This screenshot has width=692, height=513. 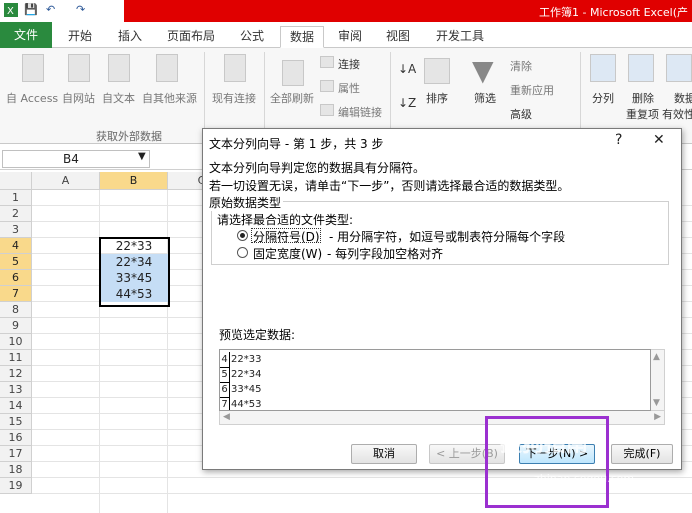 What do you see at coordinates (658, 380) in the screenshot?
I see `preview-vertical-scrollbar: ▲ ▼` at bounding box center [658, 380].